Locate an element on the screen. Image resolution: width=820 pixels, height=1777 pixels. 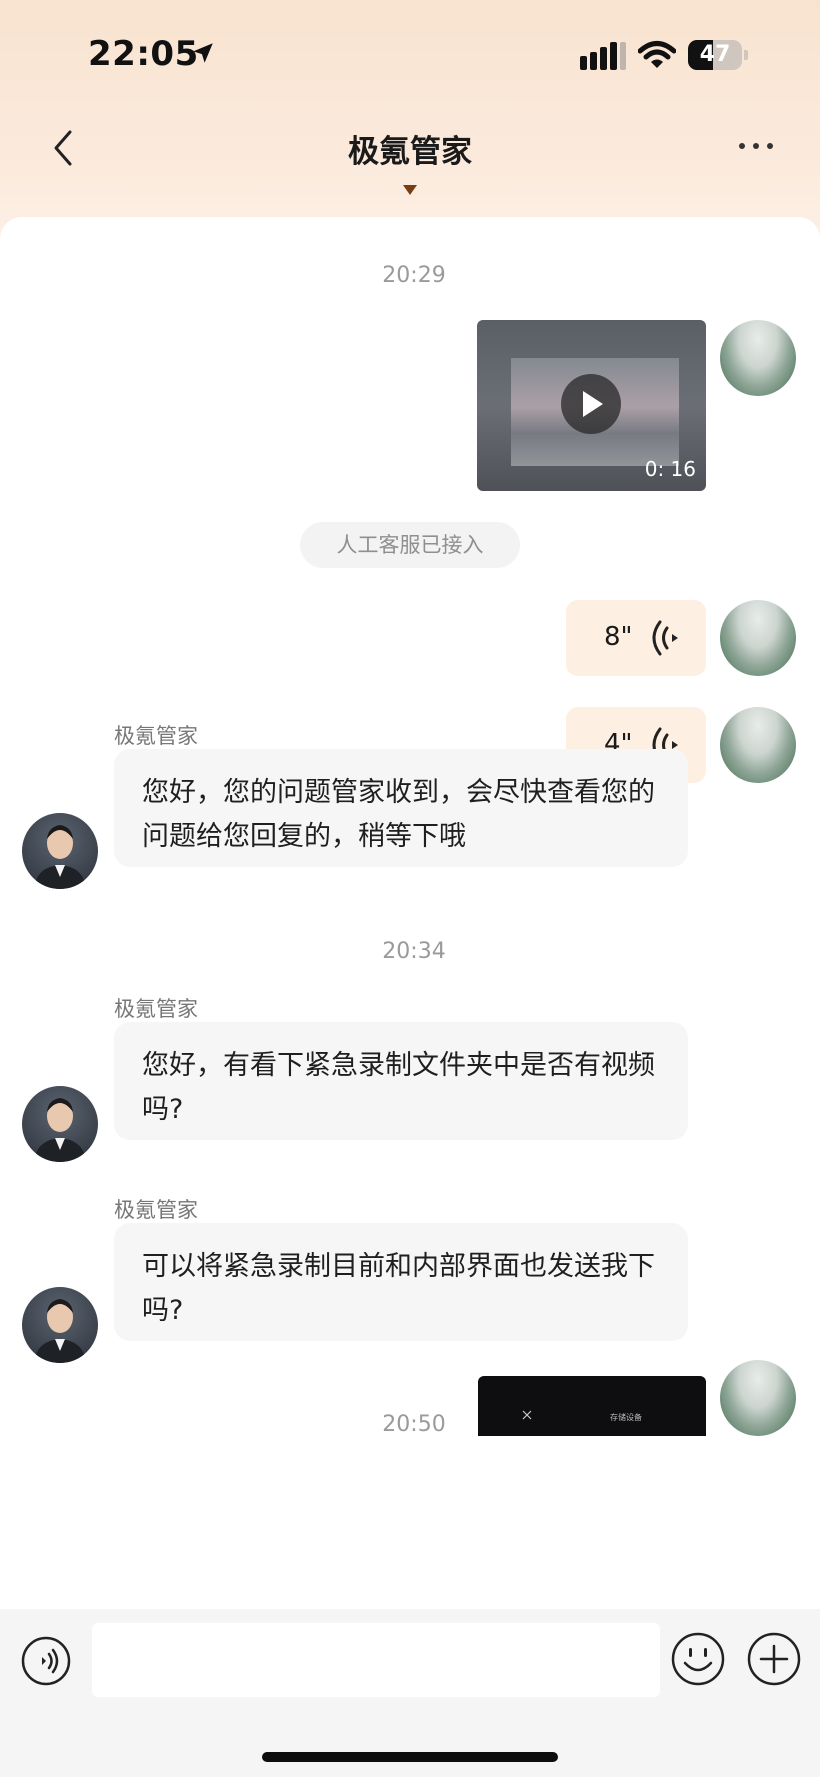
battery-level: 47 is located at coordinates (715, 54).